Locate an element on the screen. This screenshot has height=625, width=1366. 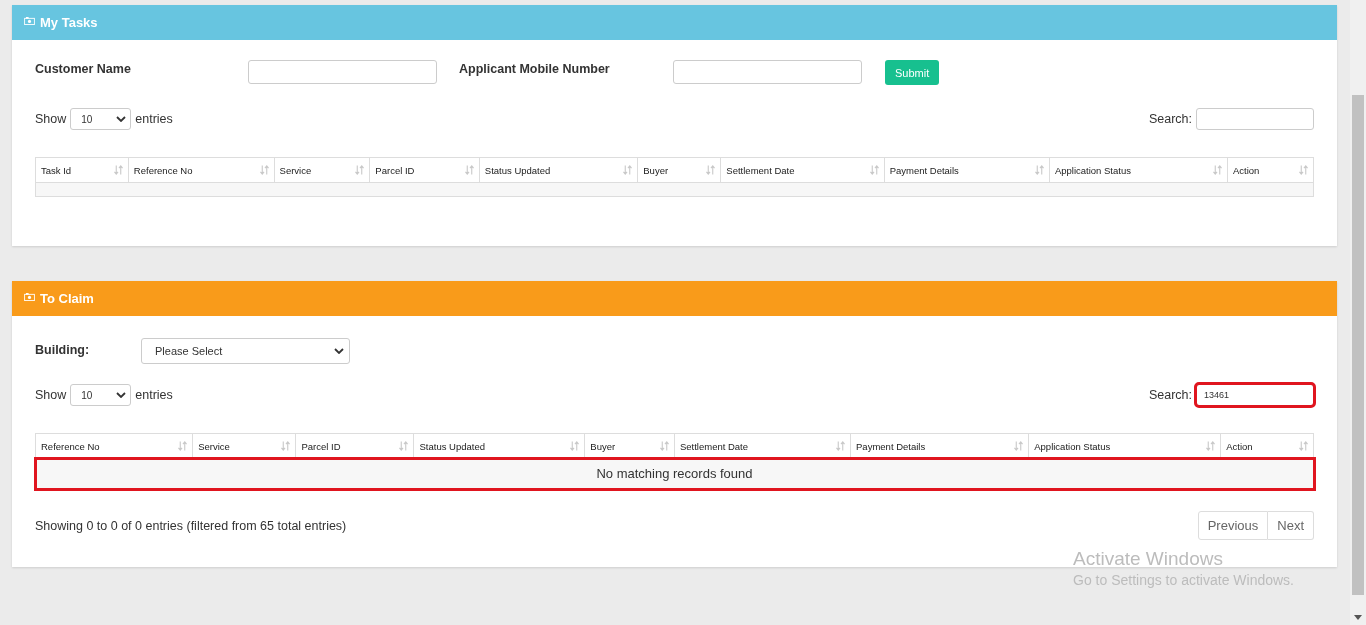
column-header: Application Status is located at coordinates (1138, 170).